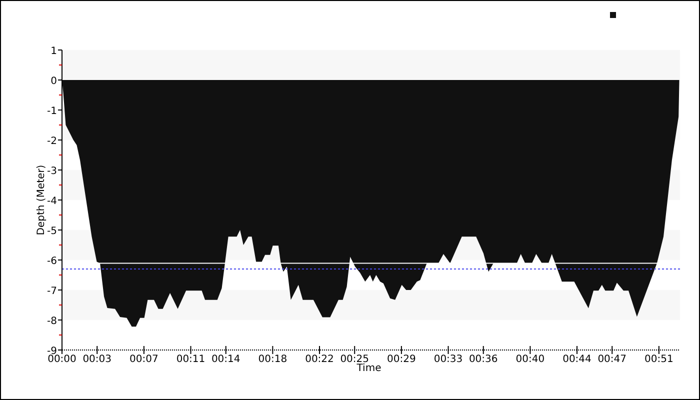 This screenshot has width=700, height=400. I want to click on axis-tick-label: 00:07, so click(144, 359).